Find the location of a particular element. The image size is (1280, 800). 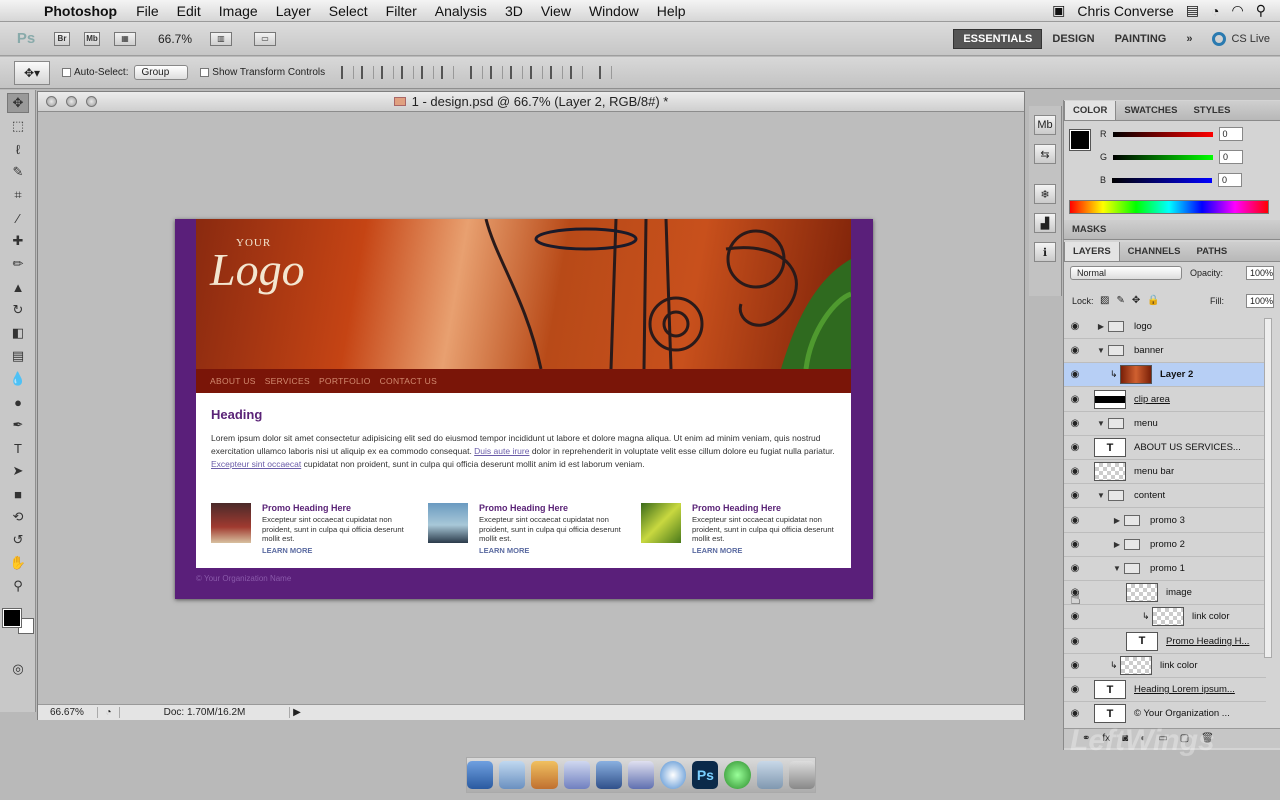

menu-portfolio: PORTFOLIO is located at coordinates (345, 381).